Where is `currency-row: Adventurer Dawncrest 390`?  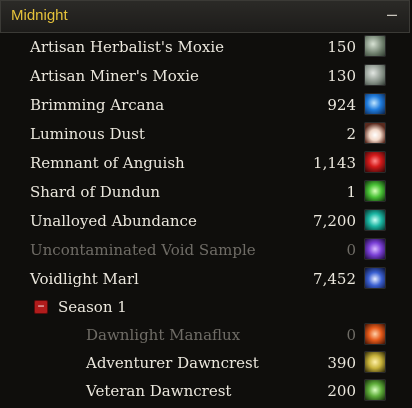 currency-row: Adventurer Dawncrest 390 is located at coordinates (206, 364).